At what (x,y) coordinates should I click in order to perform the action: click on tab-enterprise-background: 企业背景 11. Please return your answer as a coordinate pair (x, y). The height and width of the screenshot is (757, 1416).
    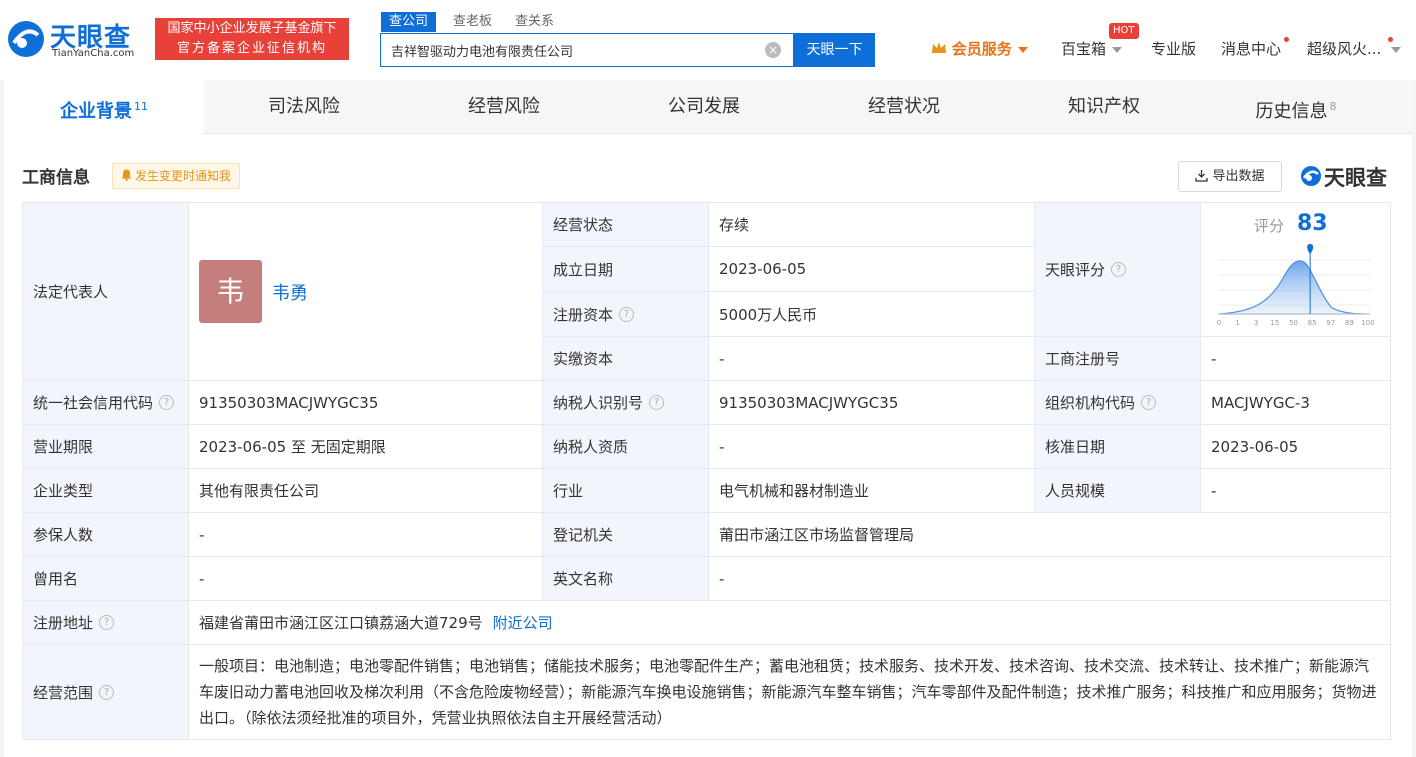
    Looking at the image, I should click on (104, 107).